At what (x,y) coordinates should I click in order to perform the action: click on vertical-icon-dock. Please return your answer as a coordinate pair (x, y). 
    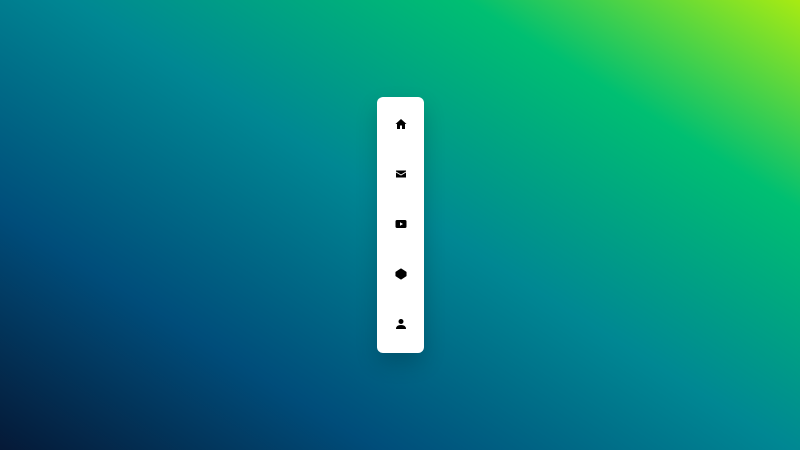
    Looking at the image, I should click on (400, 225).